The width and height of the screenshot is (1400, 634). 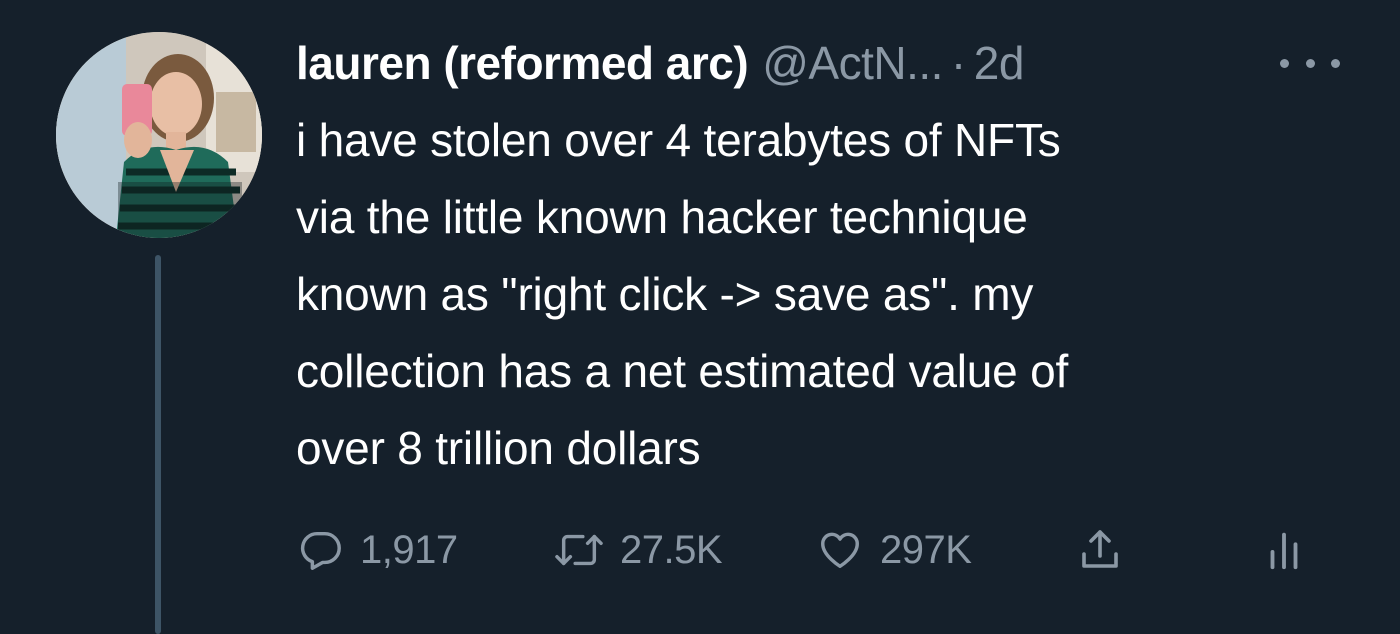 I want to click on tweet-text-line: via the little known hacker technique, so click(x=662, y=217).